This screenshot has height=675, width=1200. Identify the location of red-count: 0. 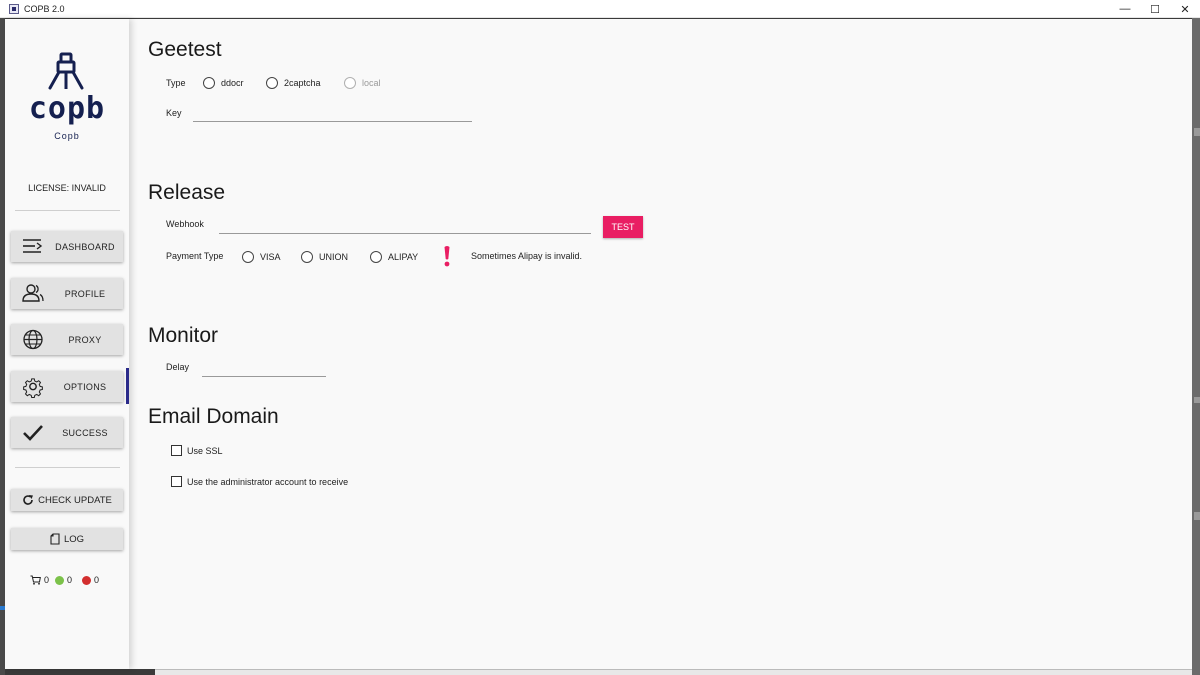
(97, 580).